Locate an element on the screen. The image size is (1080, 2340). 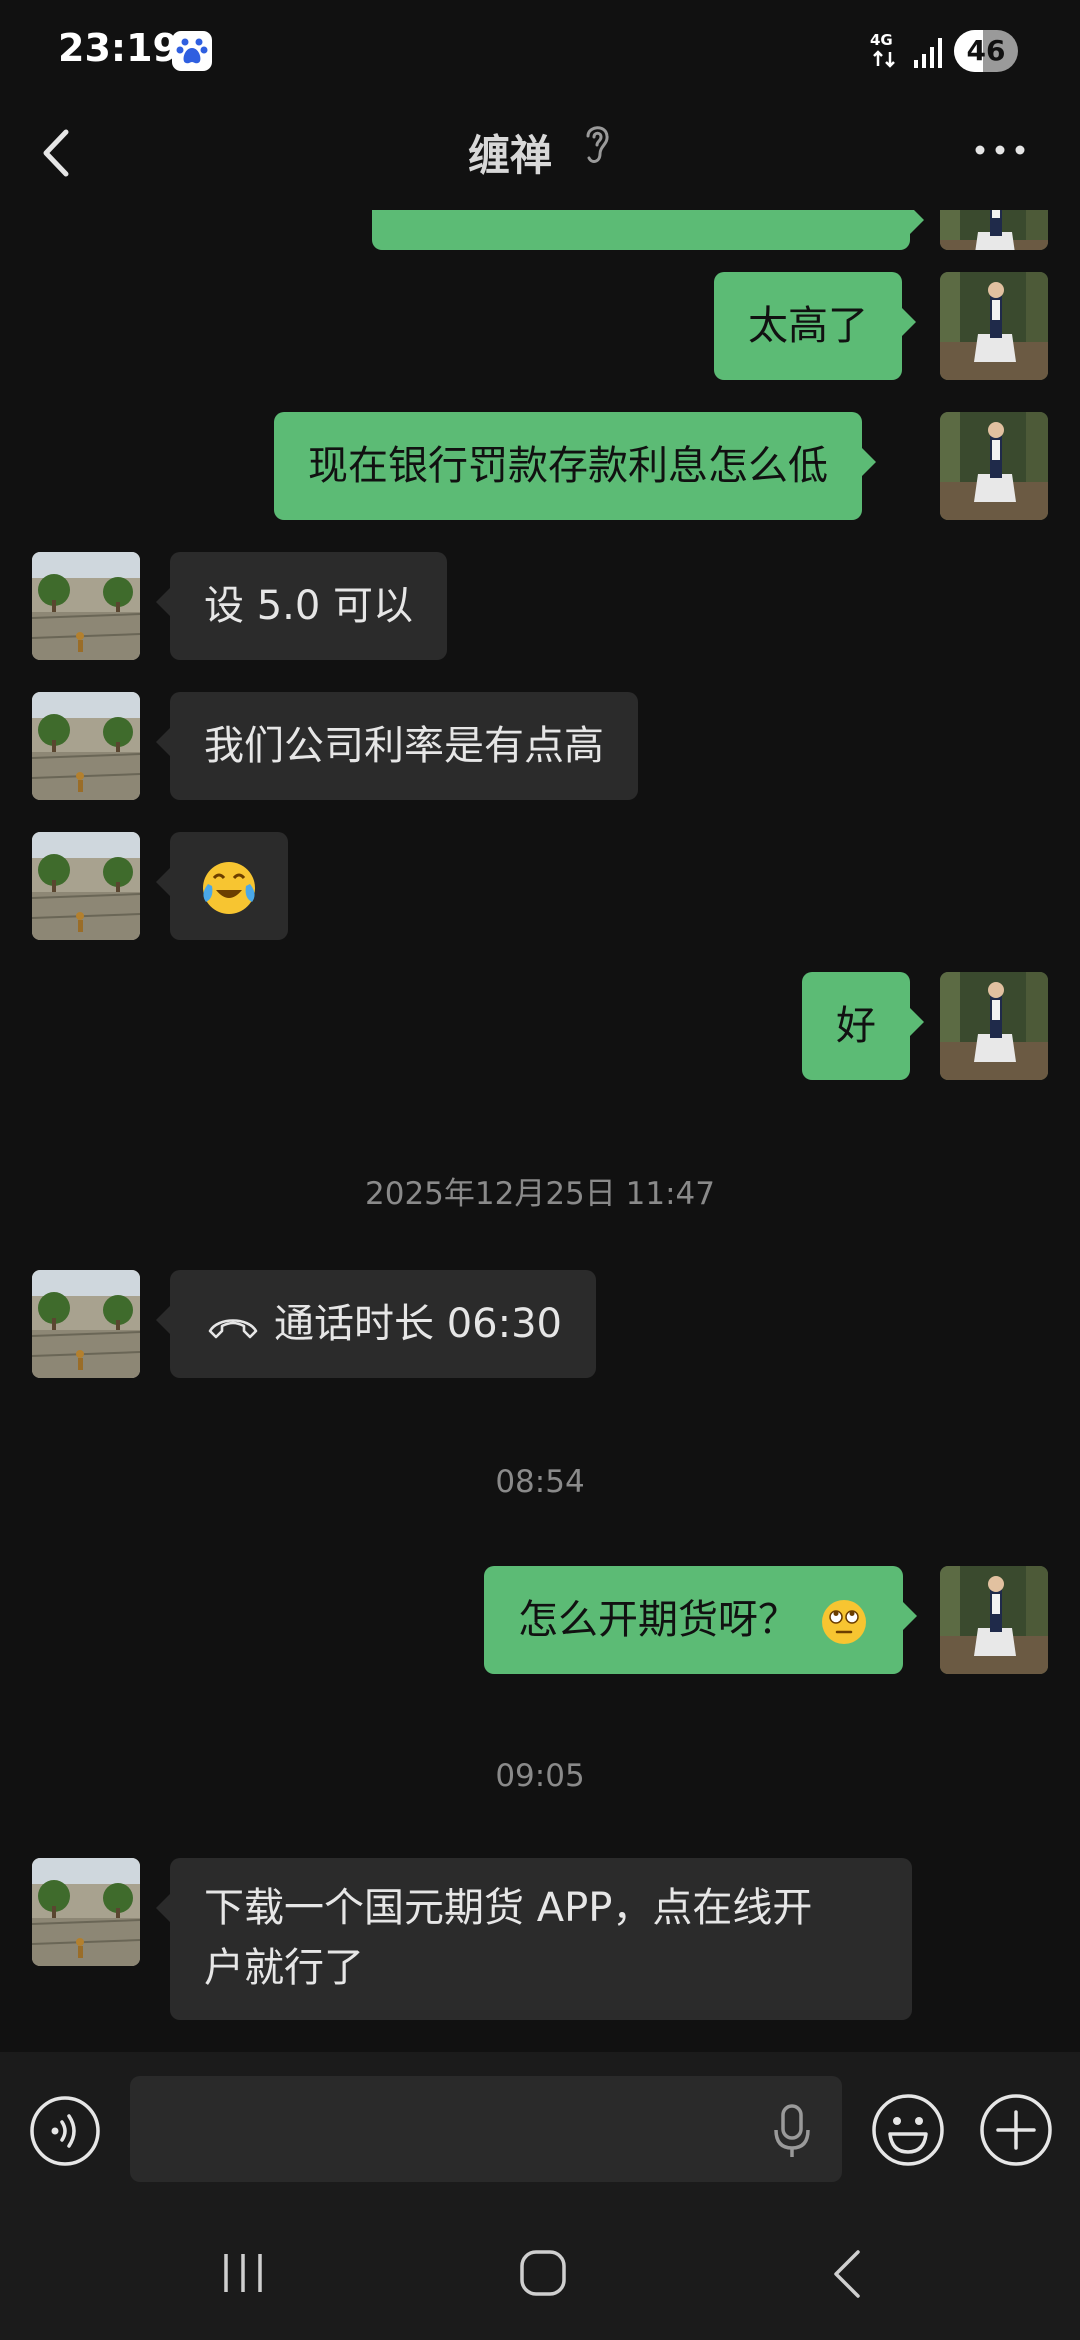
message-bubble: 我们公司利率是有点高 is located at coordinates (397, 746).